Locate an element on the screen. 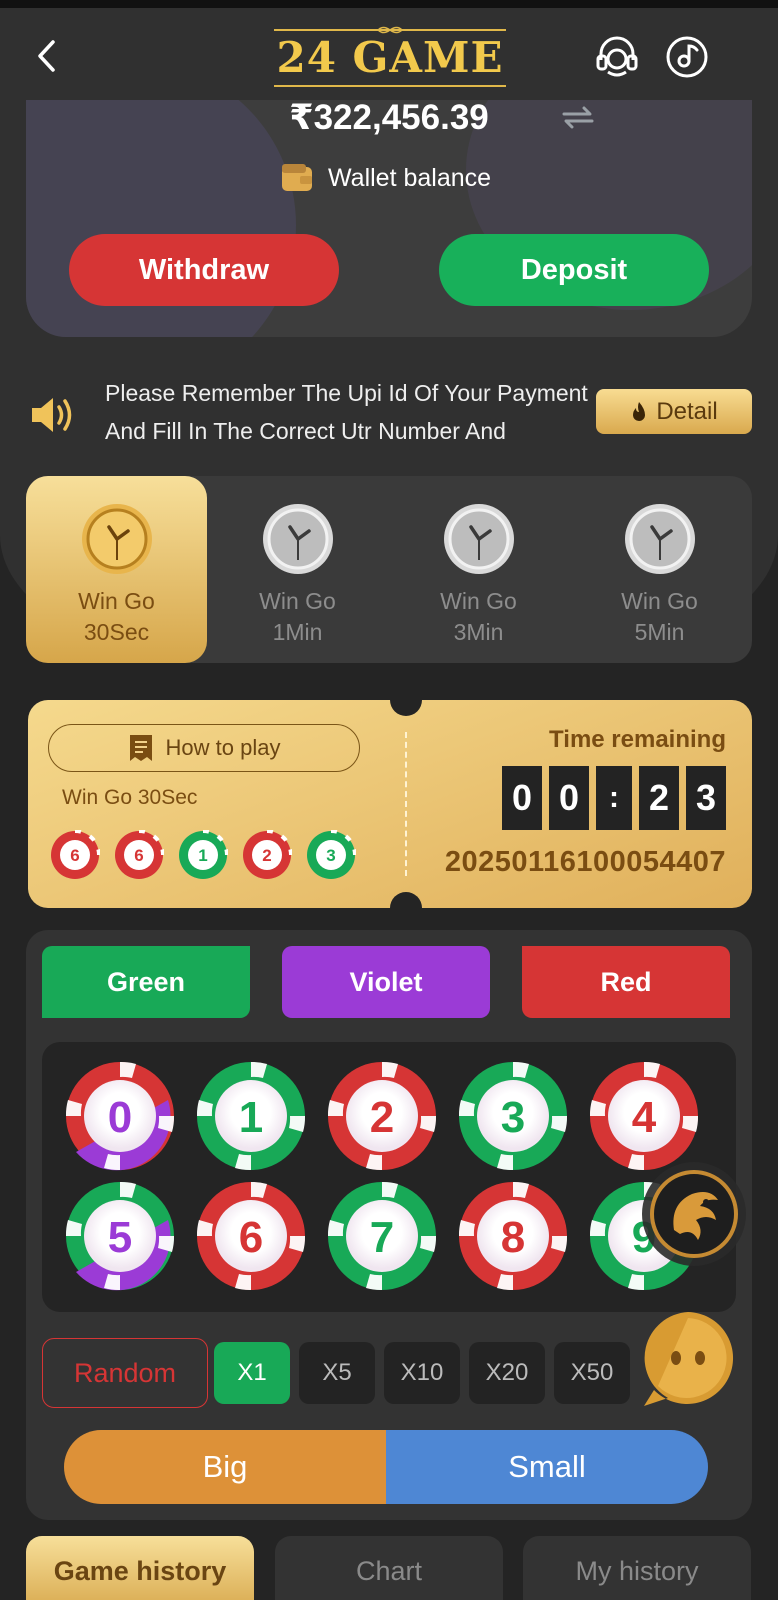 This screenshot has height=1600, width=778. app-logo: 24 GAME is located at coordinates (390, 58).